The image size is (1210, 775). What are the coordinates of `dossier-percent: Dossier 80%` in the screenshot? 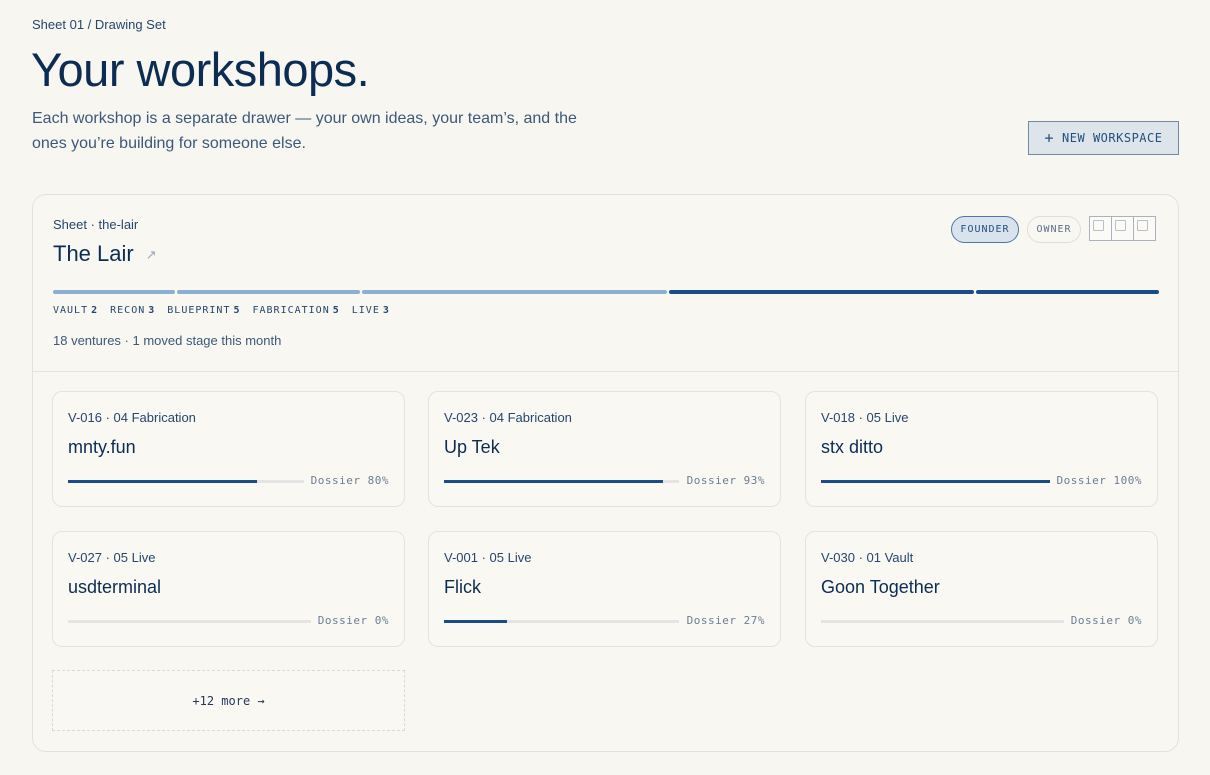 It's located at (349, 480).